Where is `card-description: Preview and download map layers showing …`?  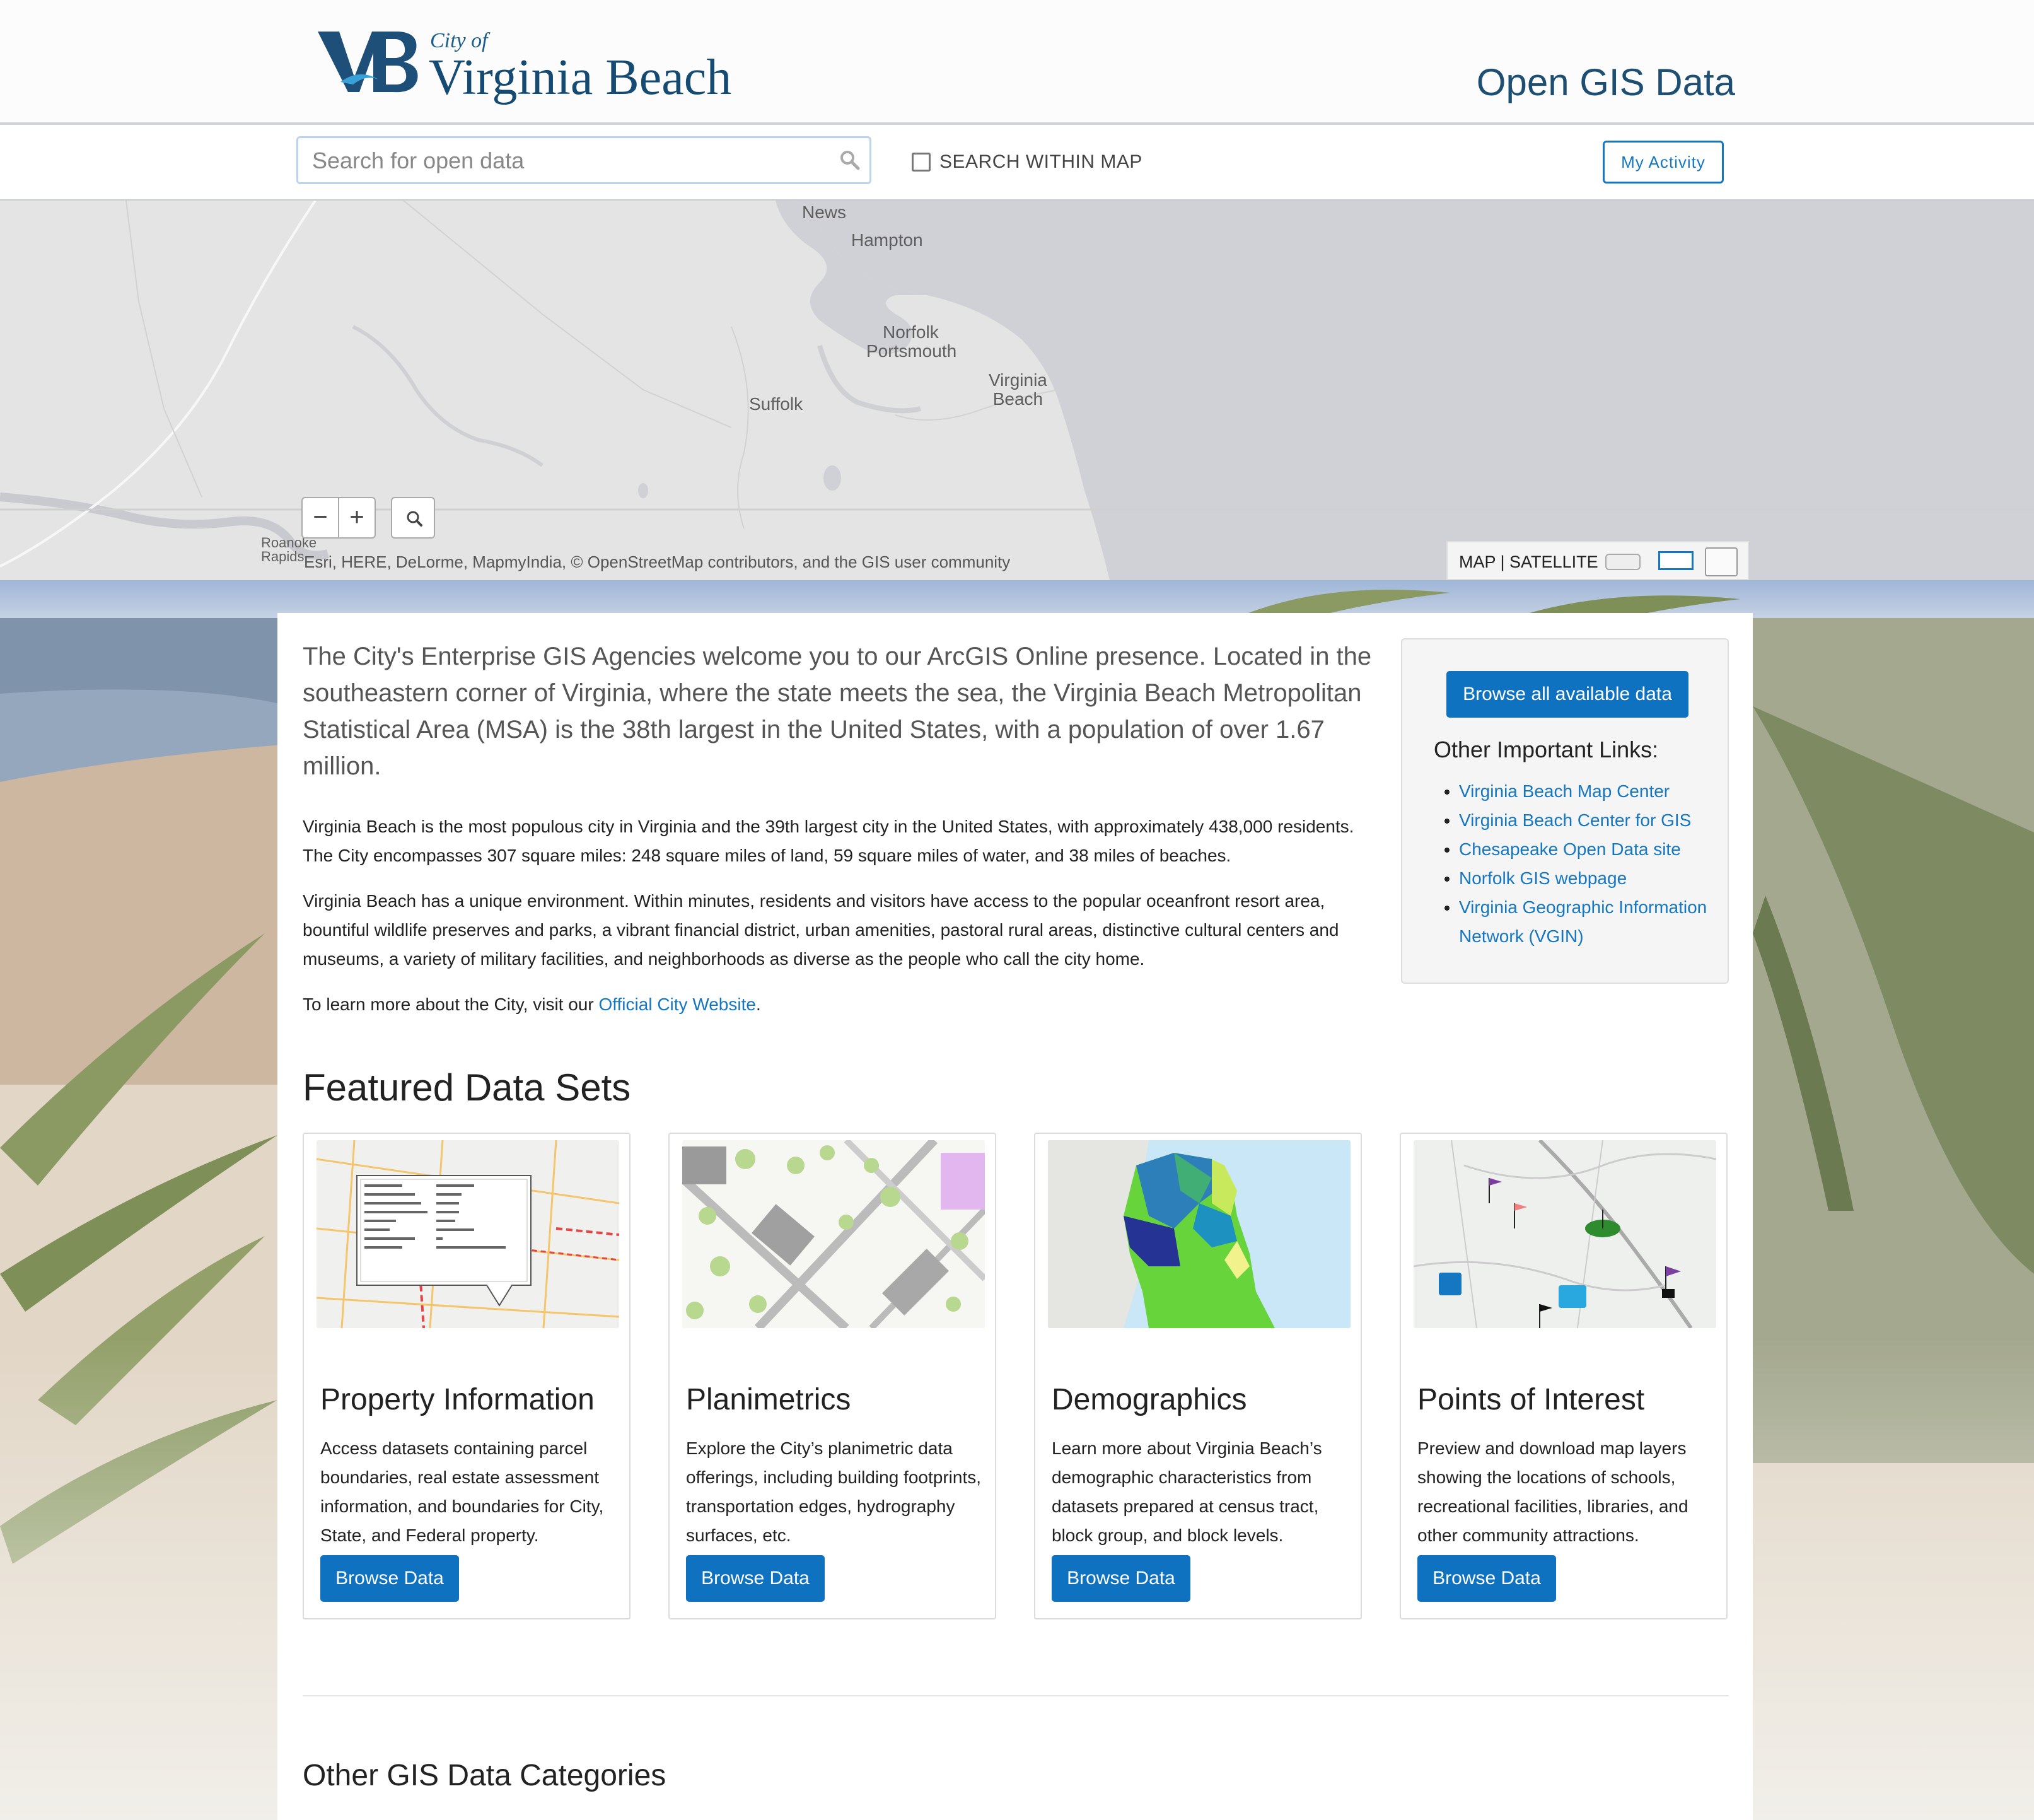
card-description: Preview and download map layers showing … is located at coordinates (1552, 1491).